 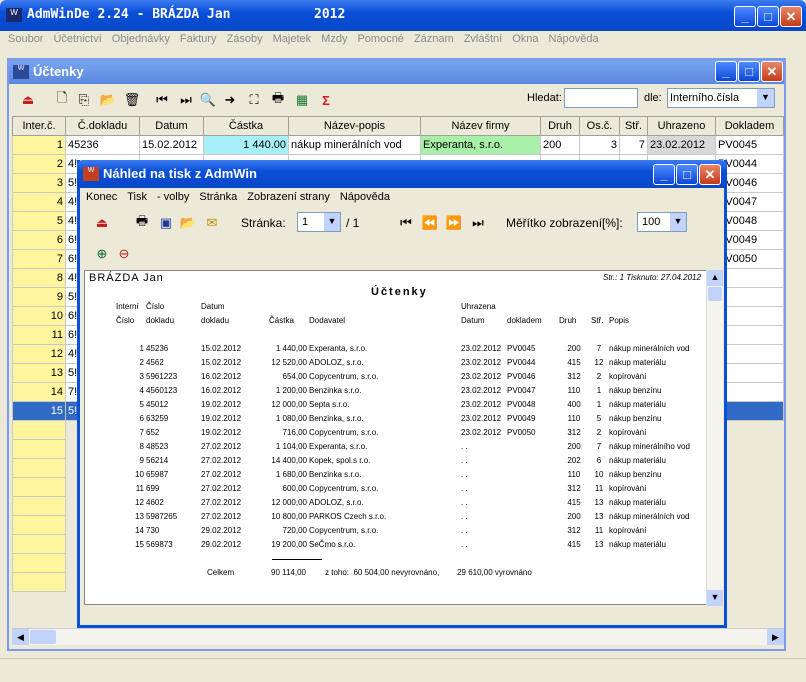 What do you see at coordinates (102, 254) in the screenshot?
I see `zoom-in-icon: ⊕` at bounding box center [102, 254].